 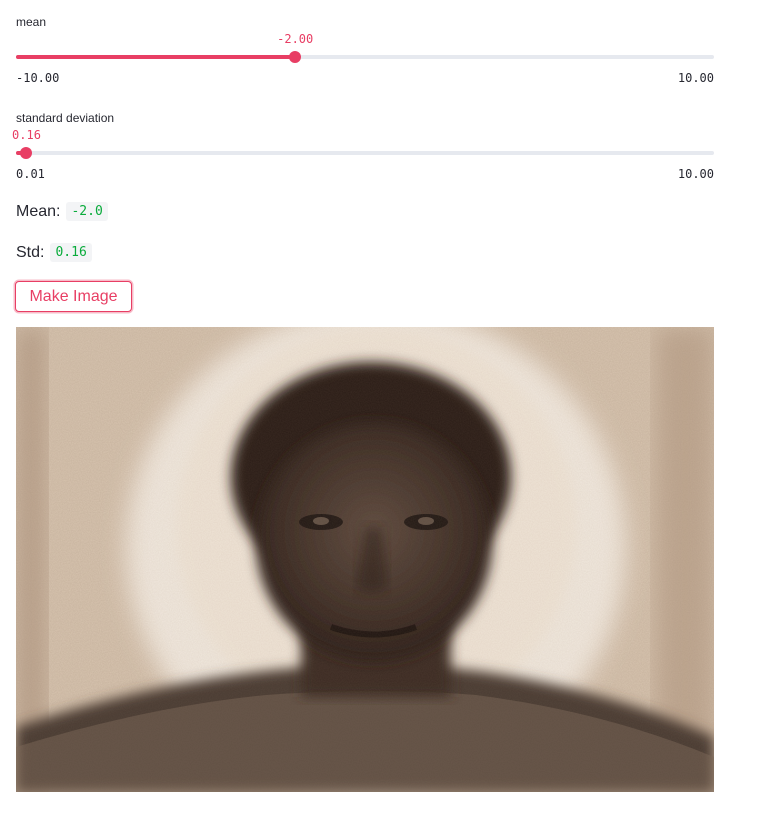 I want to click on std-slider-value: 0.16, so click(x=26, y=135).